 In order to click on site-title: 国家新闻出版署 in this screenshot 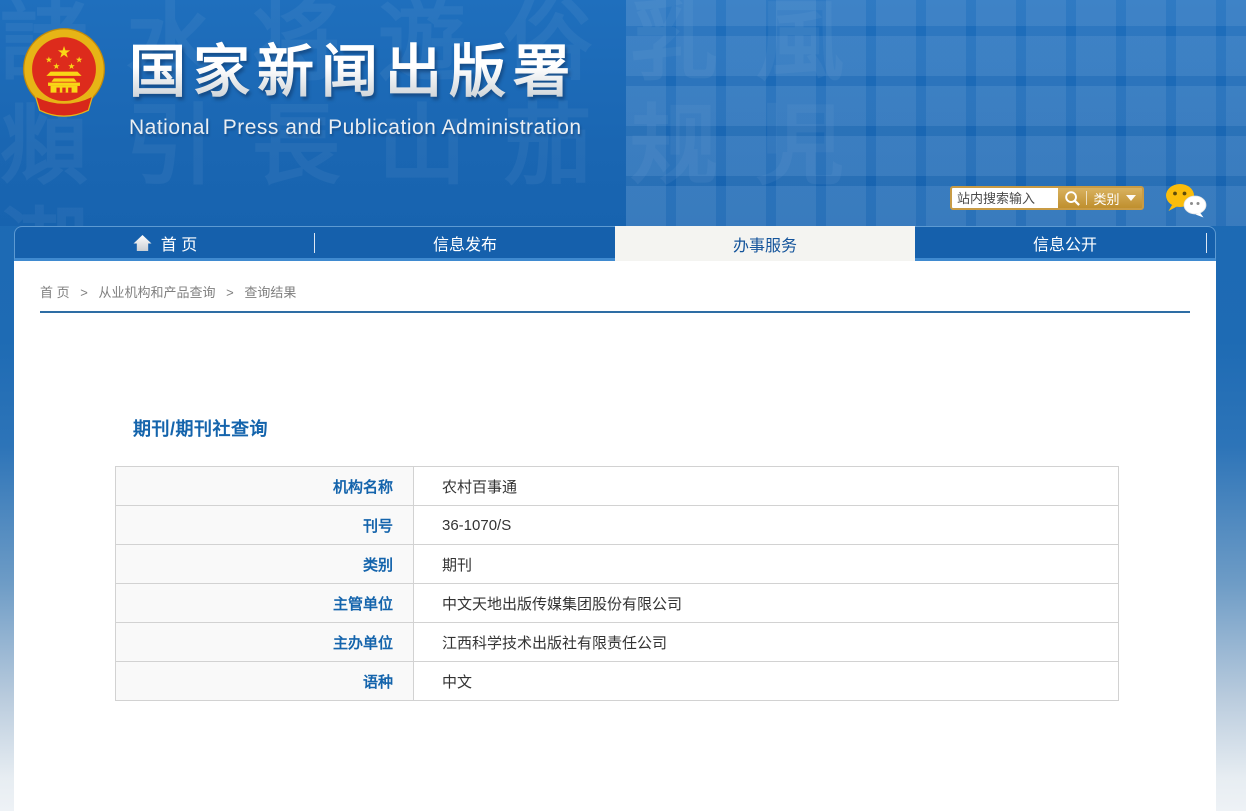, I will do `click(355, 67)`.